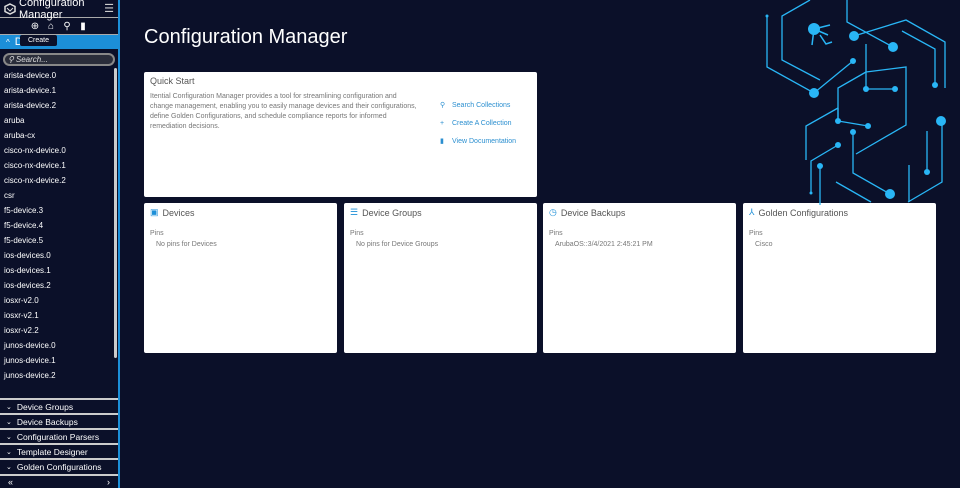 This screenshot has width=960, height=488. Describe the element at coordinates (59, 360) in the screenshot. I see `device-list-item: junos-device.1` at that location.